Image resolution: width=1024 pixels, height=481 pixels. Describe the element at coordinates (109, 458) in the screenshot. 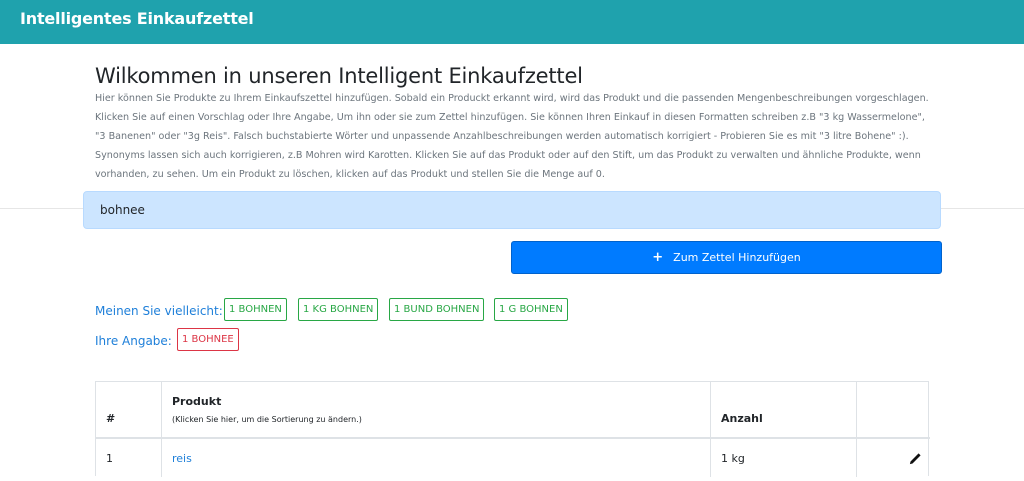

I see `row-index: 1` at that location.